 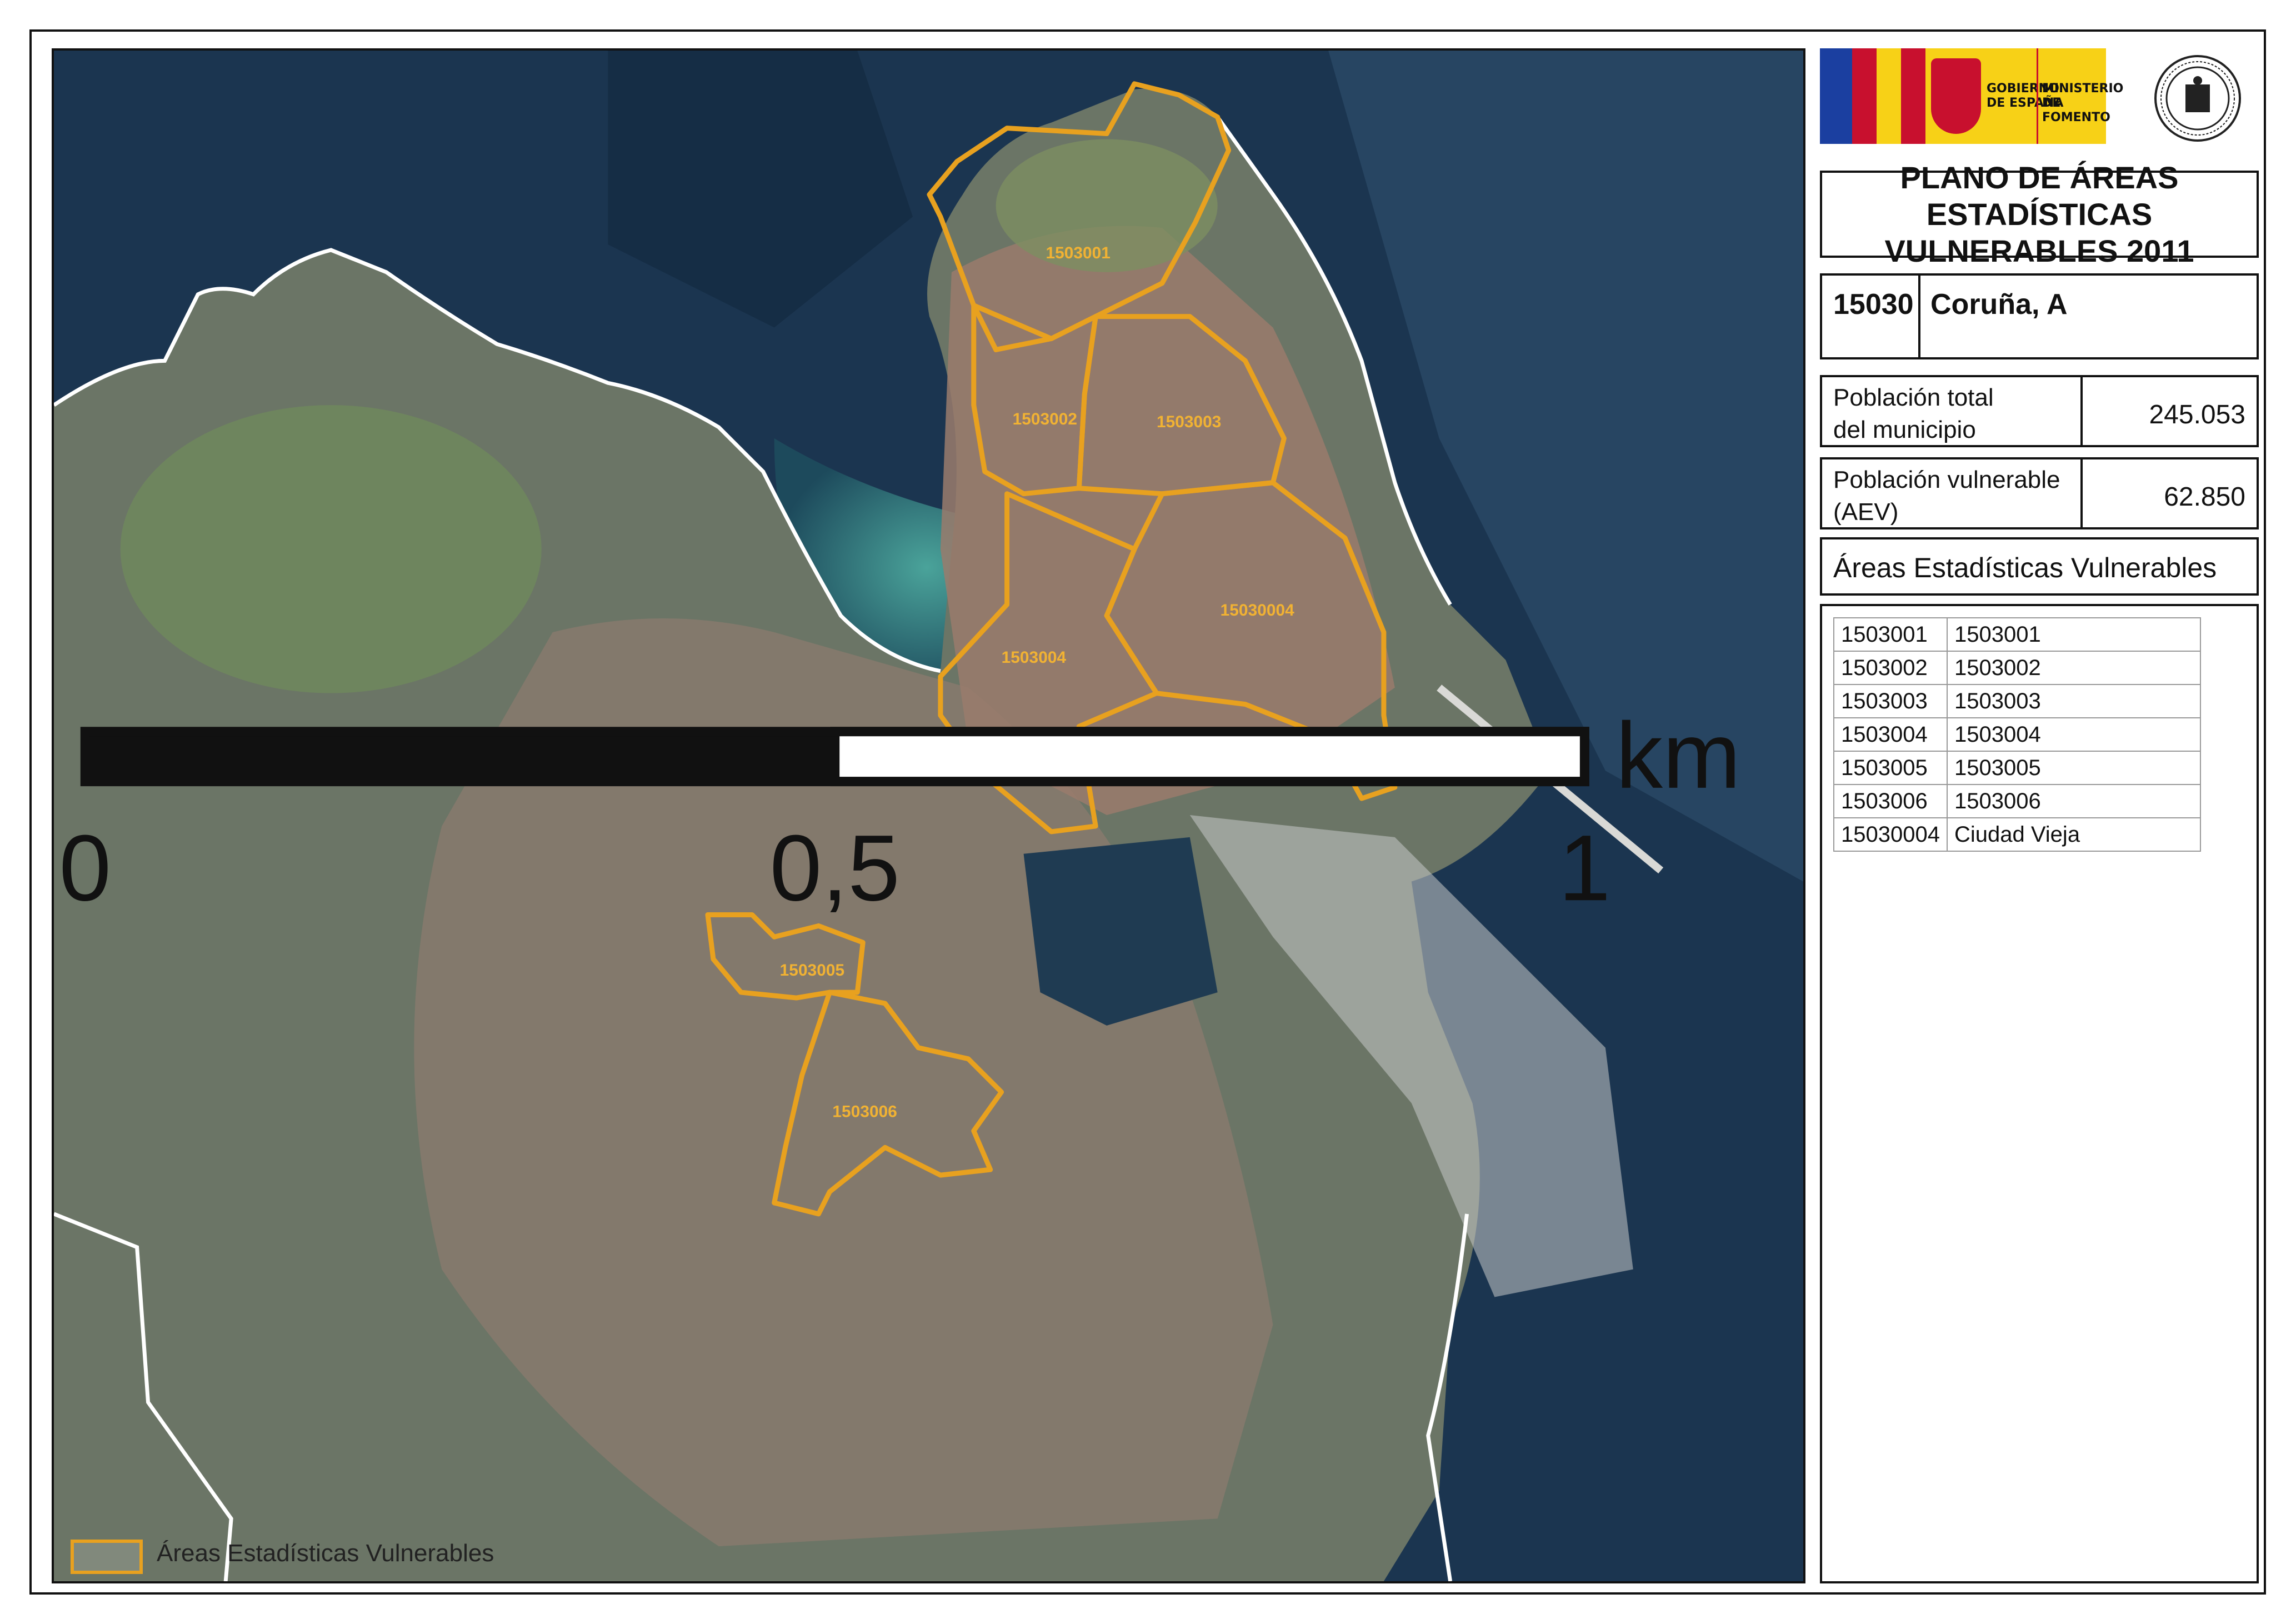 What do you see at coordinates (2204, 497) in the screenshot?
I see `vulnerable-population-value: 62.850` at bounding box center [2204, 497].